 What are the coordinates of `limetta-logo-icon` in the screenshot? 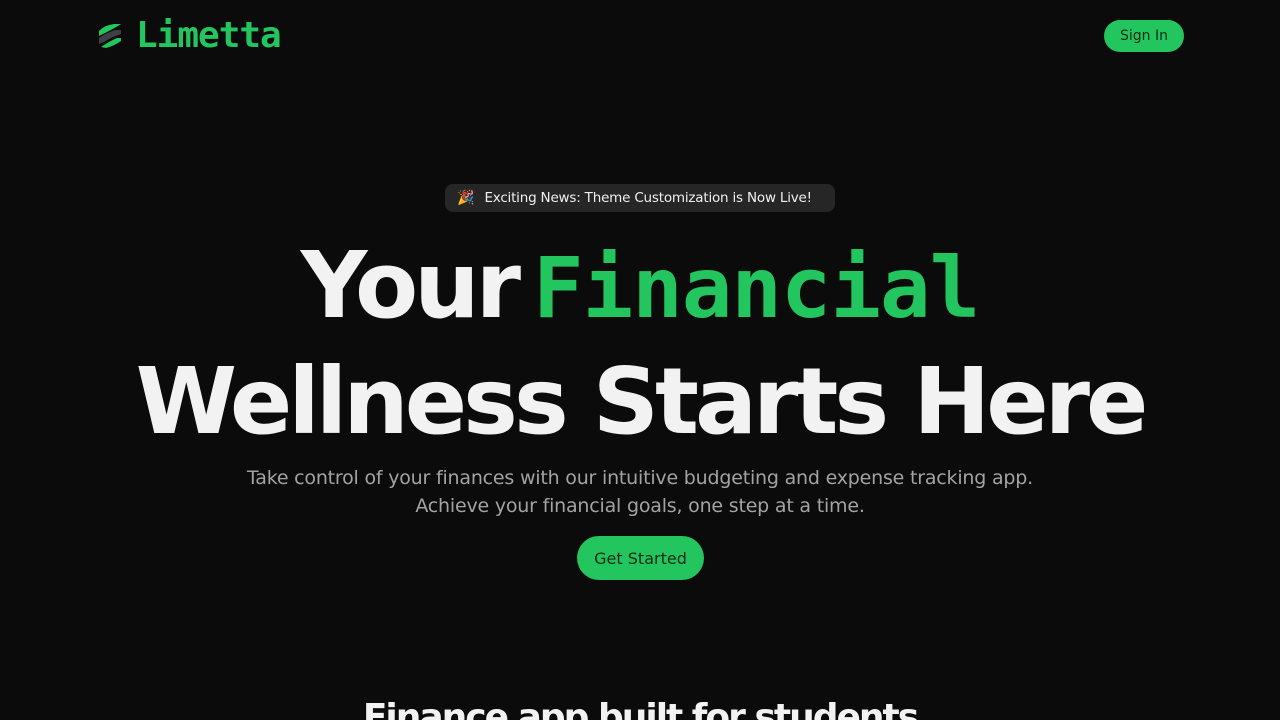 It's located at (110, 36).